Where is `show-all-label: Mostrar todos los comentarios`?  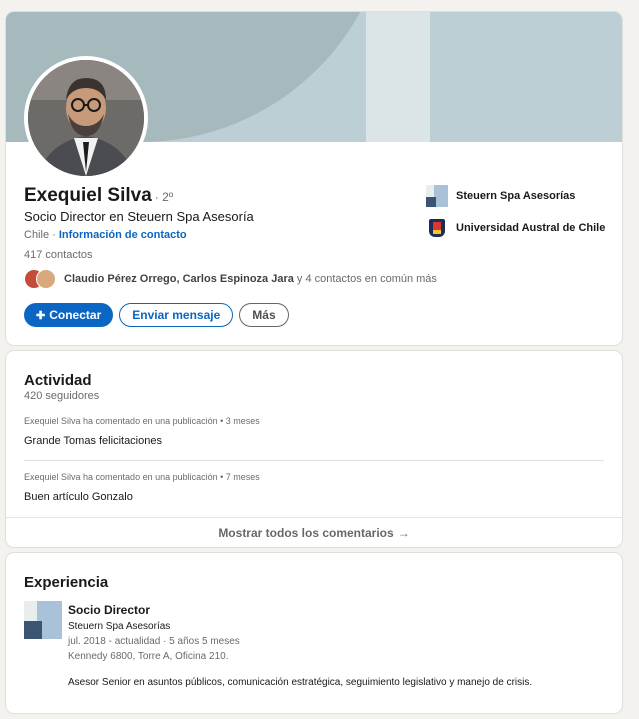
show-all-label: Mostrar todos los comentarios is located at coordinates (306, 532).